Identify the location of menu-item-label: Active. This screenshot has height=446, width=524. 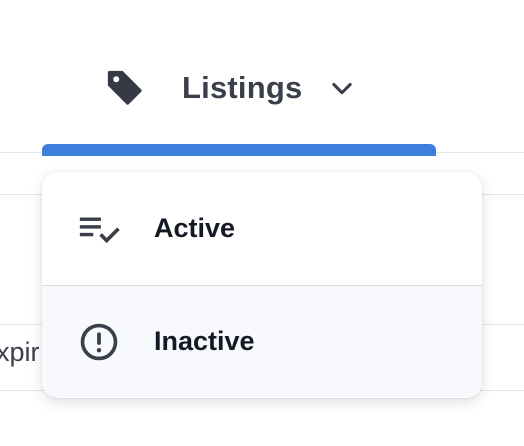
(195, 228).